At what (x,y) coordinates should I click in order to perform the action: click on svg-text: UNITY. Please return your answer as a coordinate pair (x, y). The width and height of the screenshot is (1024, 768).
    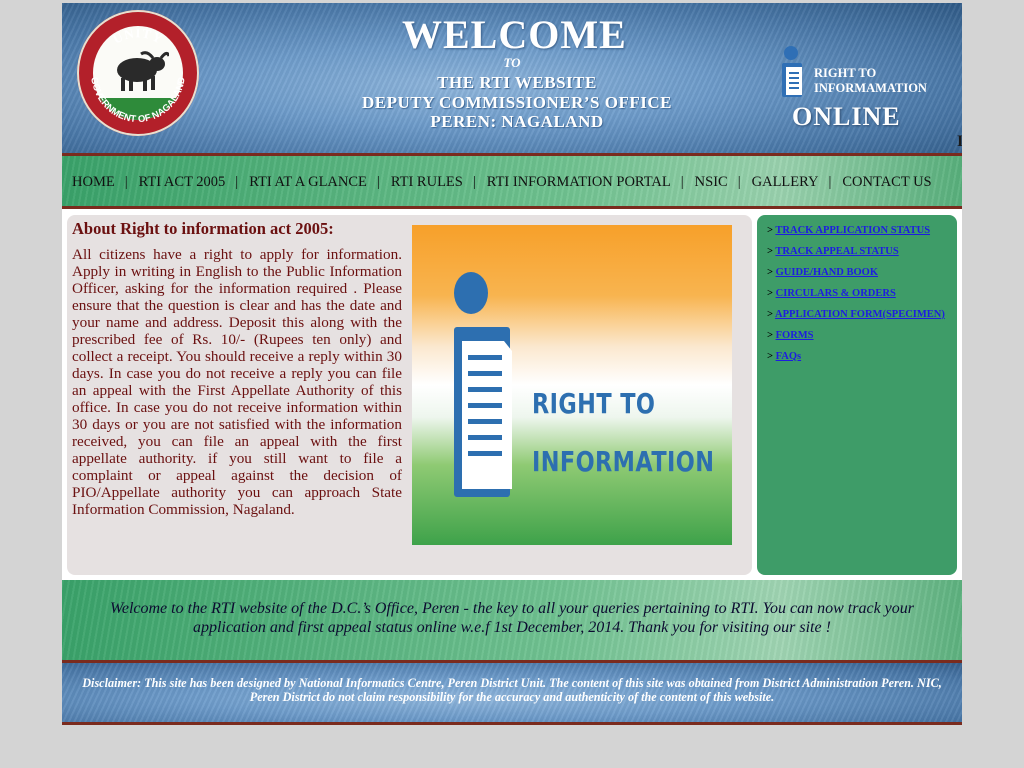
    Looking at the image, I should click on (137, 35).